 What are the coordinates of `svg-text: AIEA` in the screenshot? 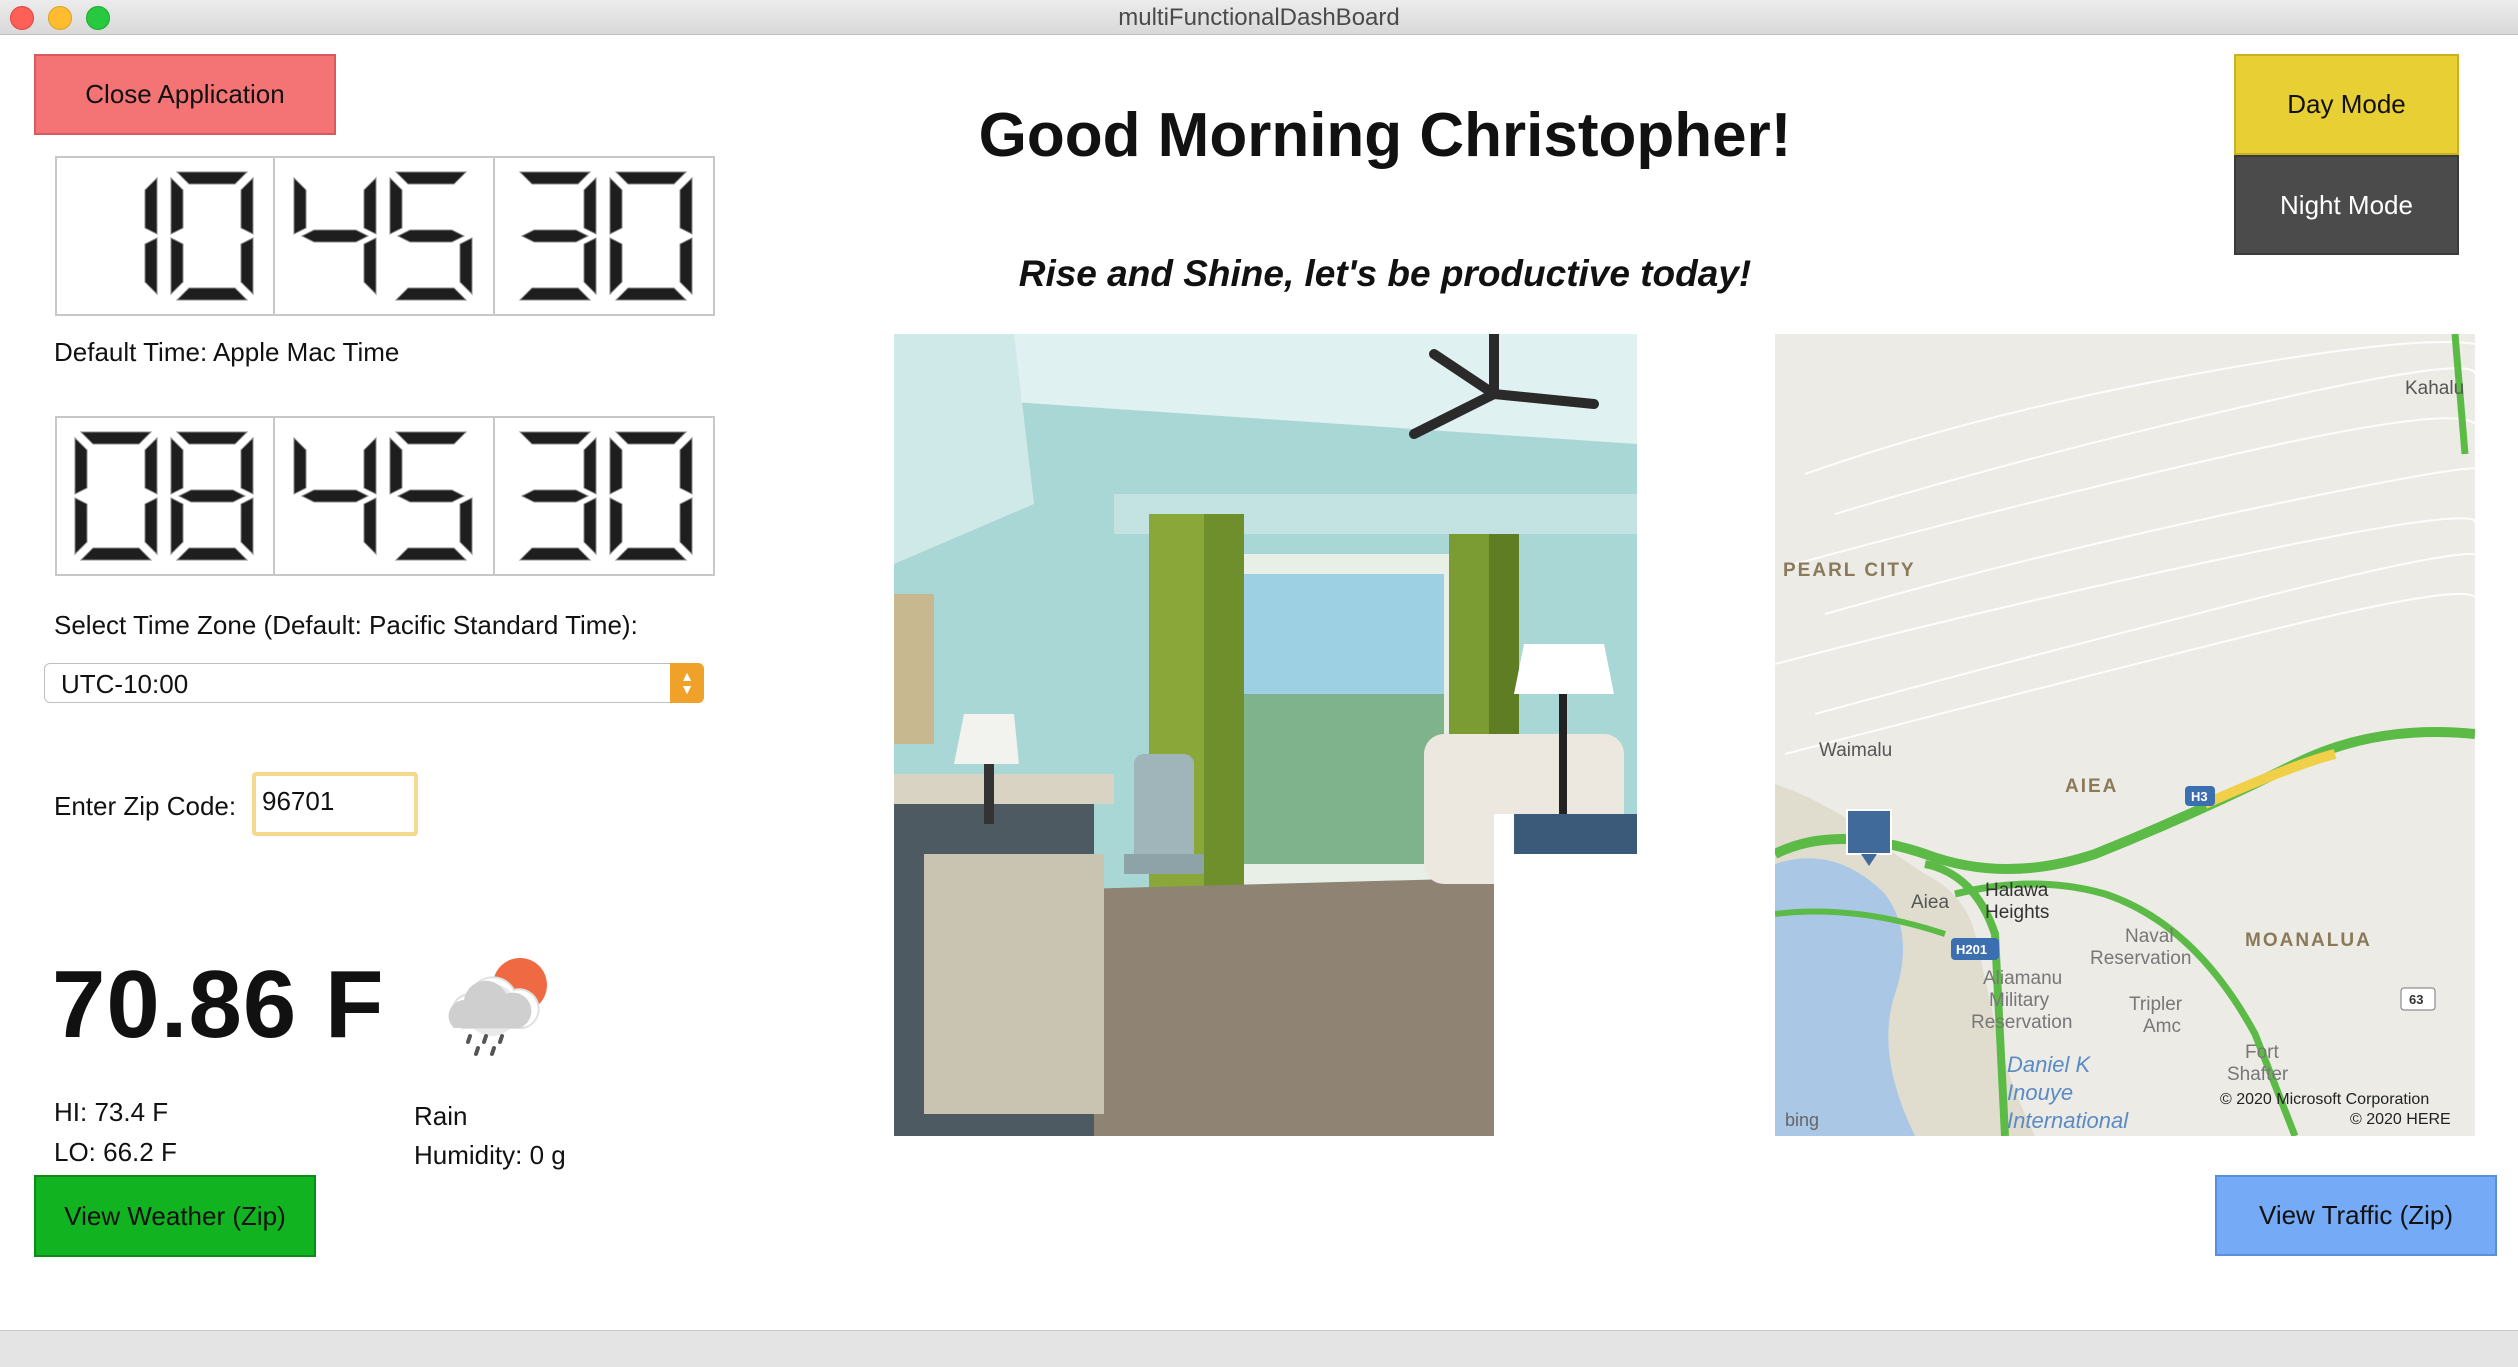 It's located at (2091, 786).